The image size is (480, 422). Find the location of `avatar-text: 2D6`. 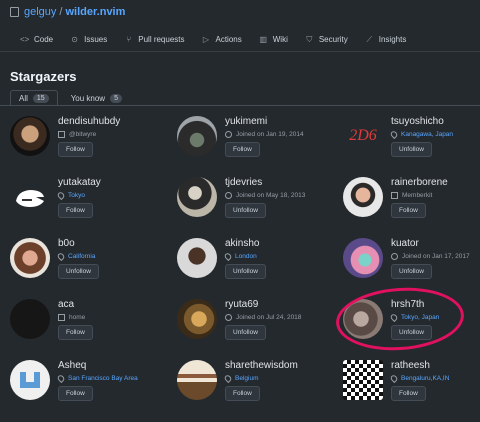

avatar-text: 2D6 is located at coordinates (363, 135).